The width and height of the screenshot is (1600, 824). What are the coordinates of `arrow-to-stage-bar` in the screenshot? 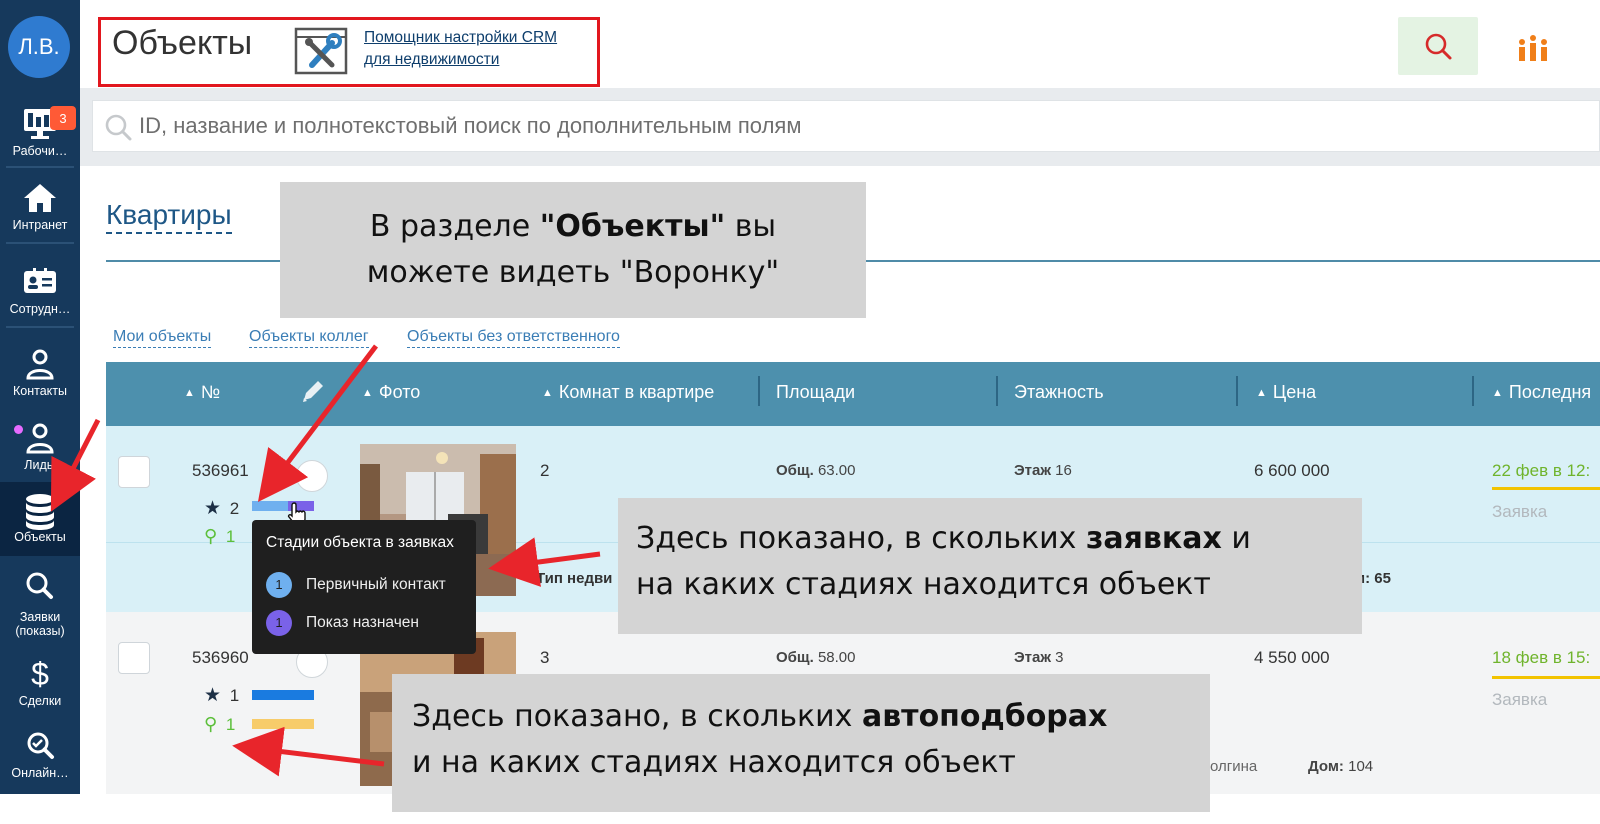 It's located at (317, 423).